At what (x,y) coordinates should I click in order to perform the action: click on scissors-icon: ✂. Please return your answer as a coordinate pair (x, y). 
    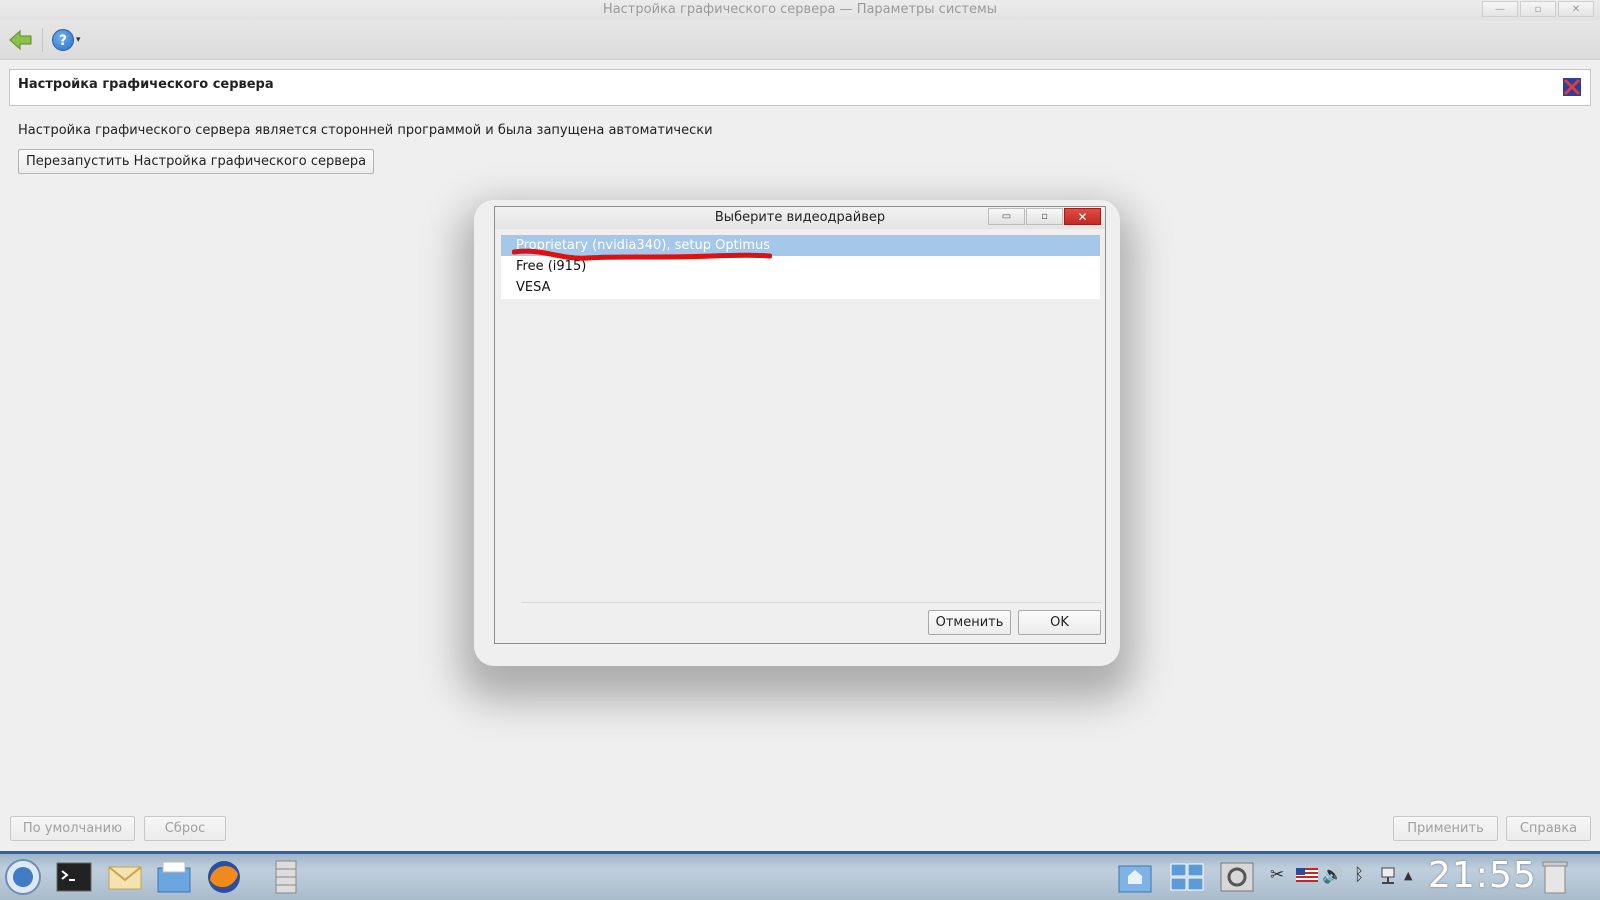
    Looking at the image, I should click on (1277, 875).